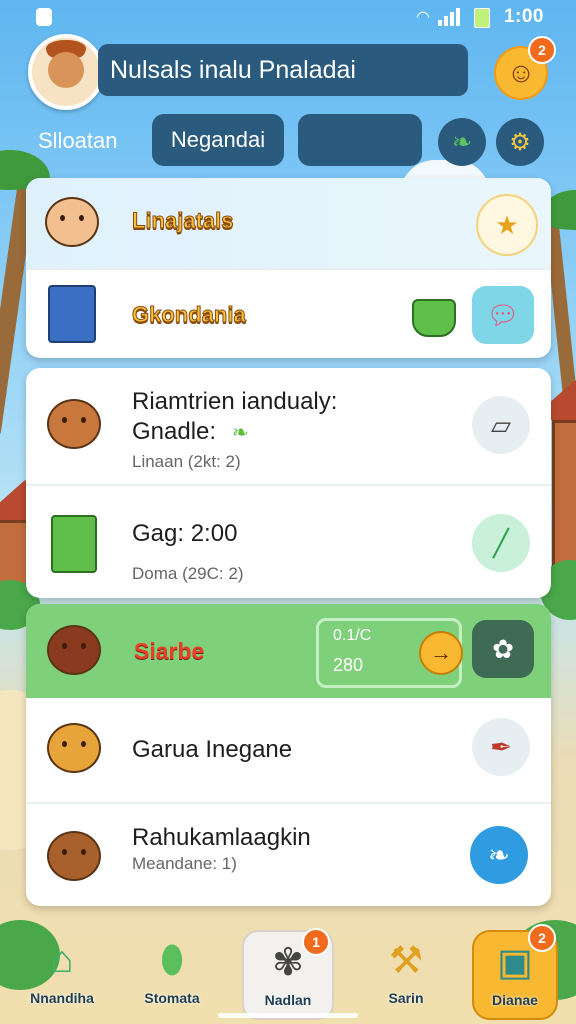 The height and width of the screenshot is (1024, 576). What do you see at coordinates (441, 653) in the screenshot?
I see `arrow-right-icon: →` at bounding box center [441, 653].